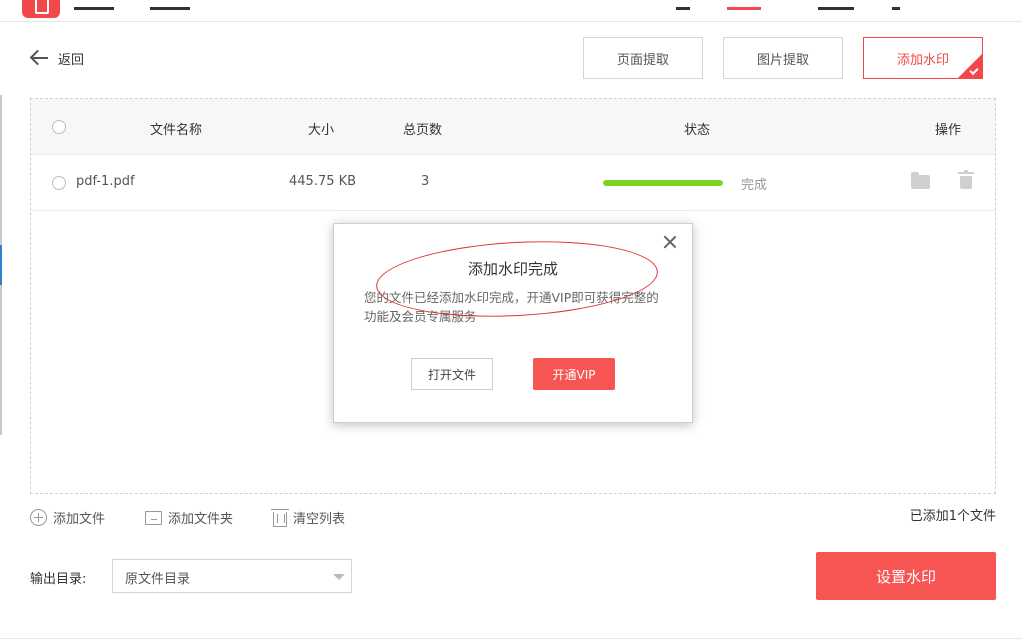 Image resolution: width=1022 pixels, height=642 pixels. I want to click on back-button: 返回, so click(57, 58).